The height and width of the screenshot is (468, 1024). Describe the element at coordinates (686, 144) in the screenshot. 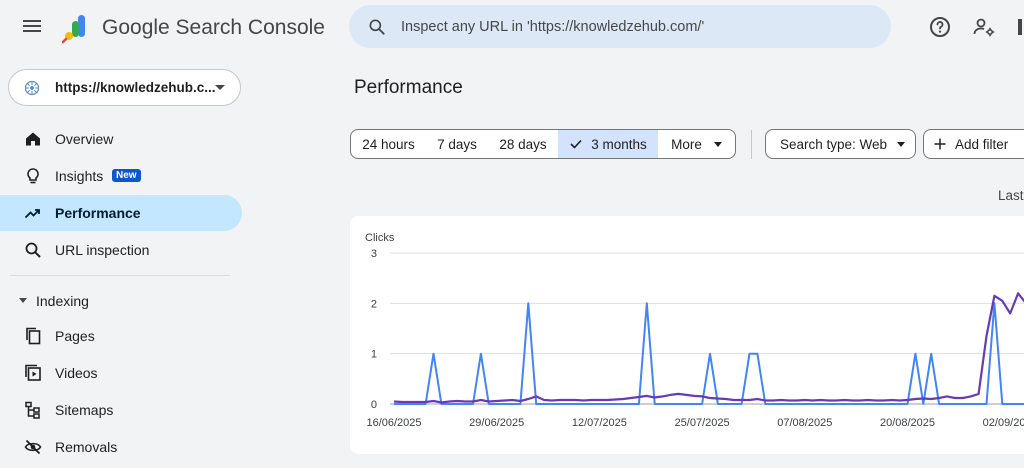

I see `range-label: More` at that location.